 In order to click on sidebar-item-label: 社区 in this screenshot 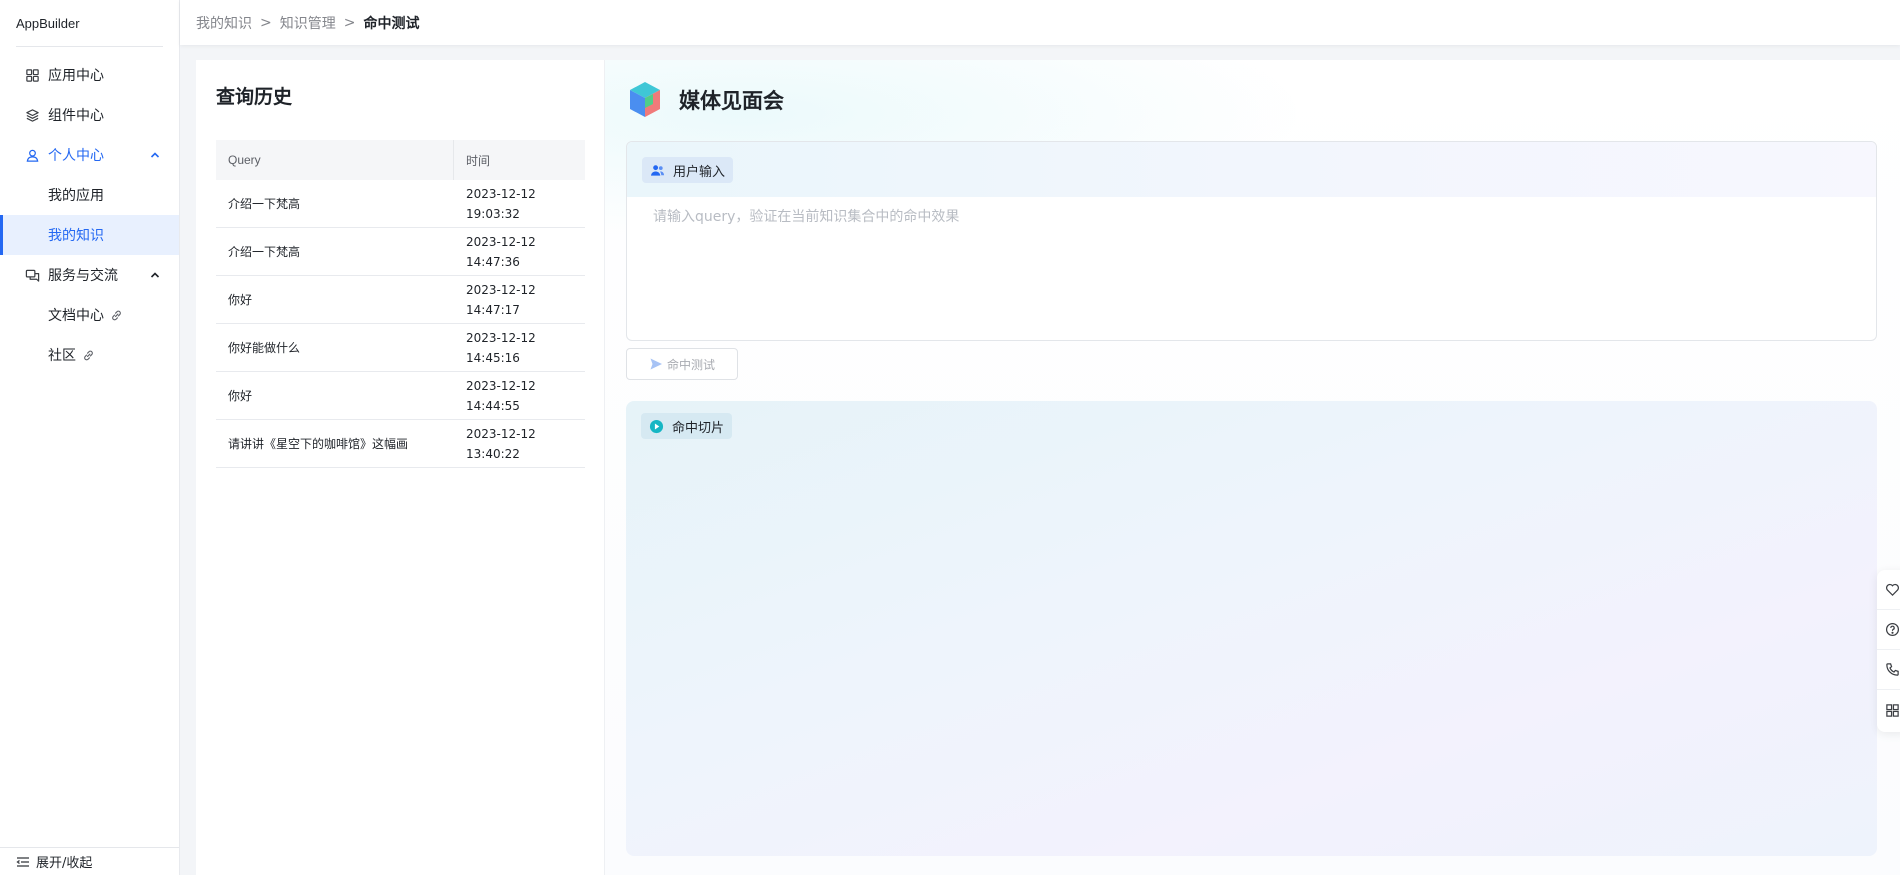, I will do `click(62, 356)`.